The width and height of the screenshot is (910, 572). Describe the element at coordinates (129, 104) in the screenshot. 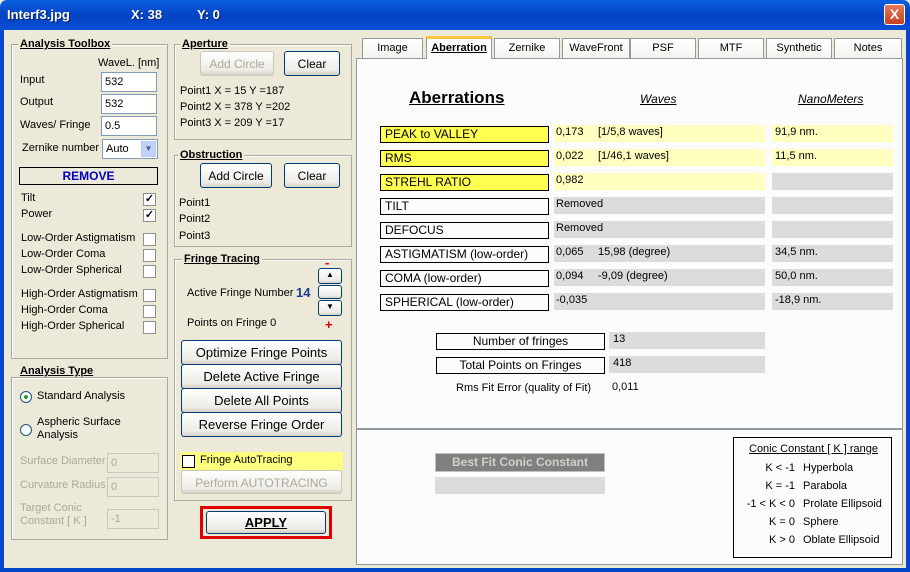

I see `output-wavelength-field: 532` at that location.